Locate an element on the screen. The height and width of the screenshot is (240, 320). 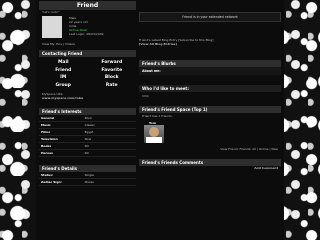
interest-value: Egypt is located at coordinates (109, 132).